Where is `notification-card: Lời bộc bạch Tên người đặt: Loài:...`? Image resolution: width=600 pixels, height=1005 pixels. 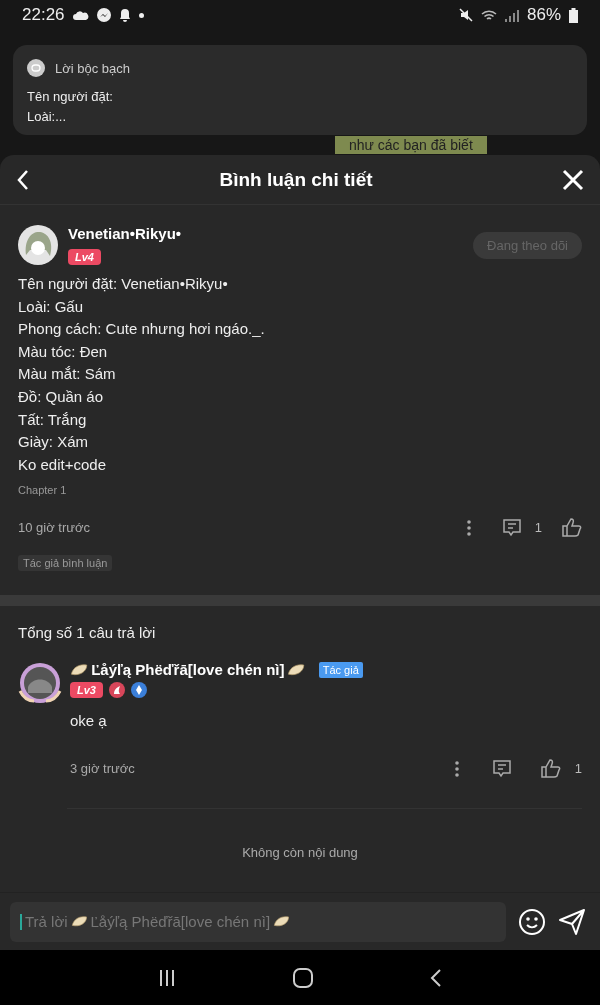
notification-card: Lời bộc bạch Tên người đặt: Loài:... is located at coordinates (300, 90).